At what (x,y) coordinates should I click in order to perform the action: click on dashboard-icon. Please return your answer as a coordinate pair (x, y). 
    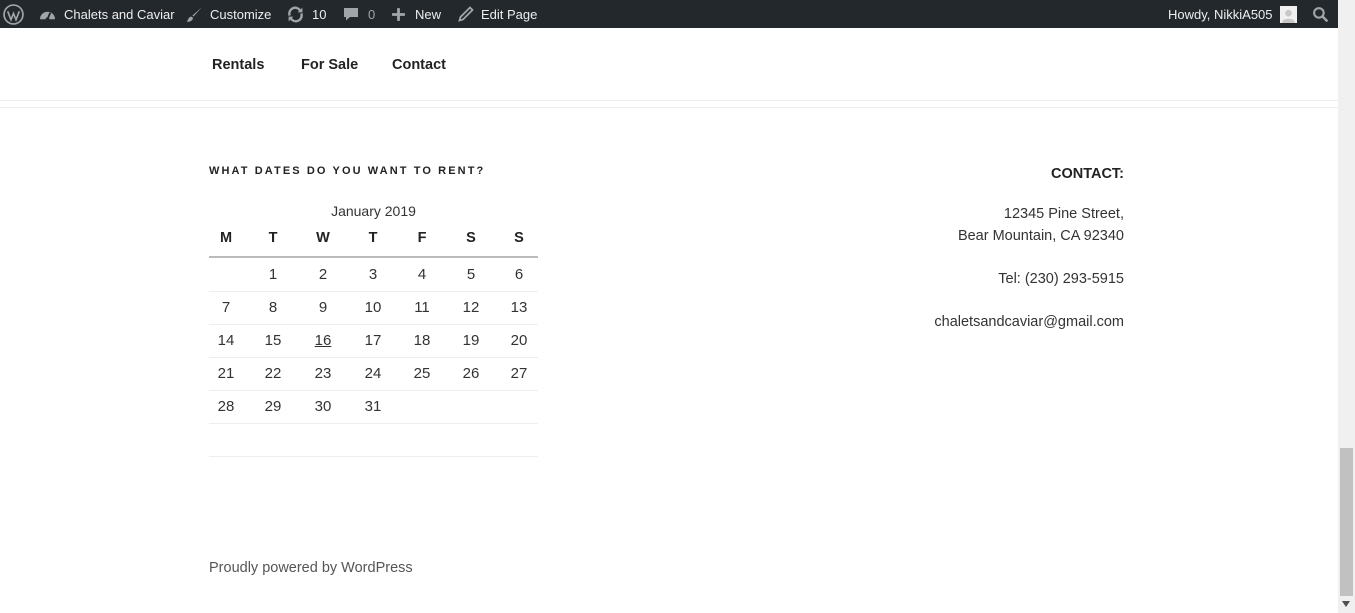
    Looking at the image, I should click on (47, 14).